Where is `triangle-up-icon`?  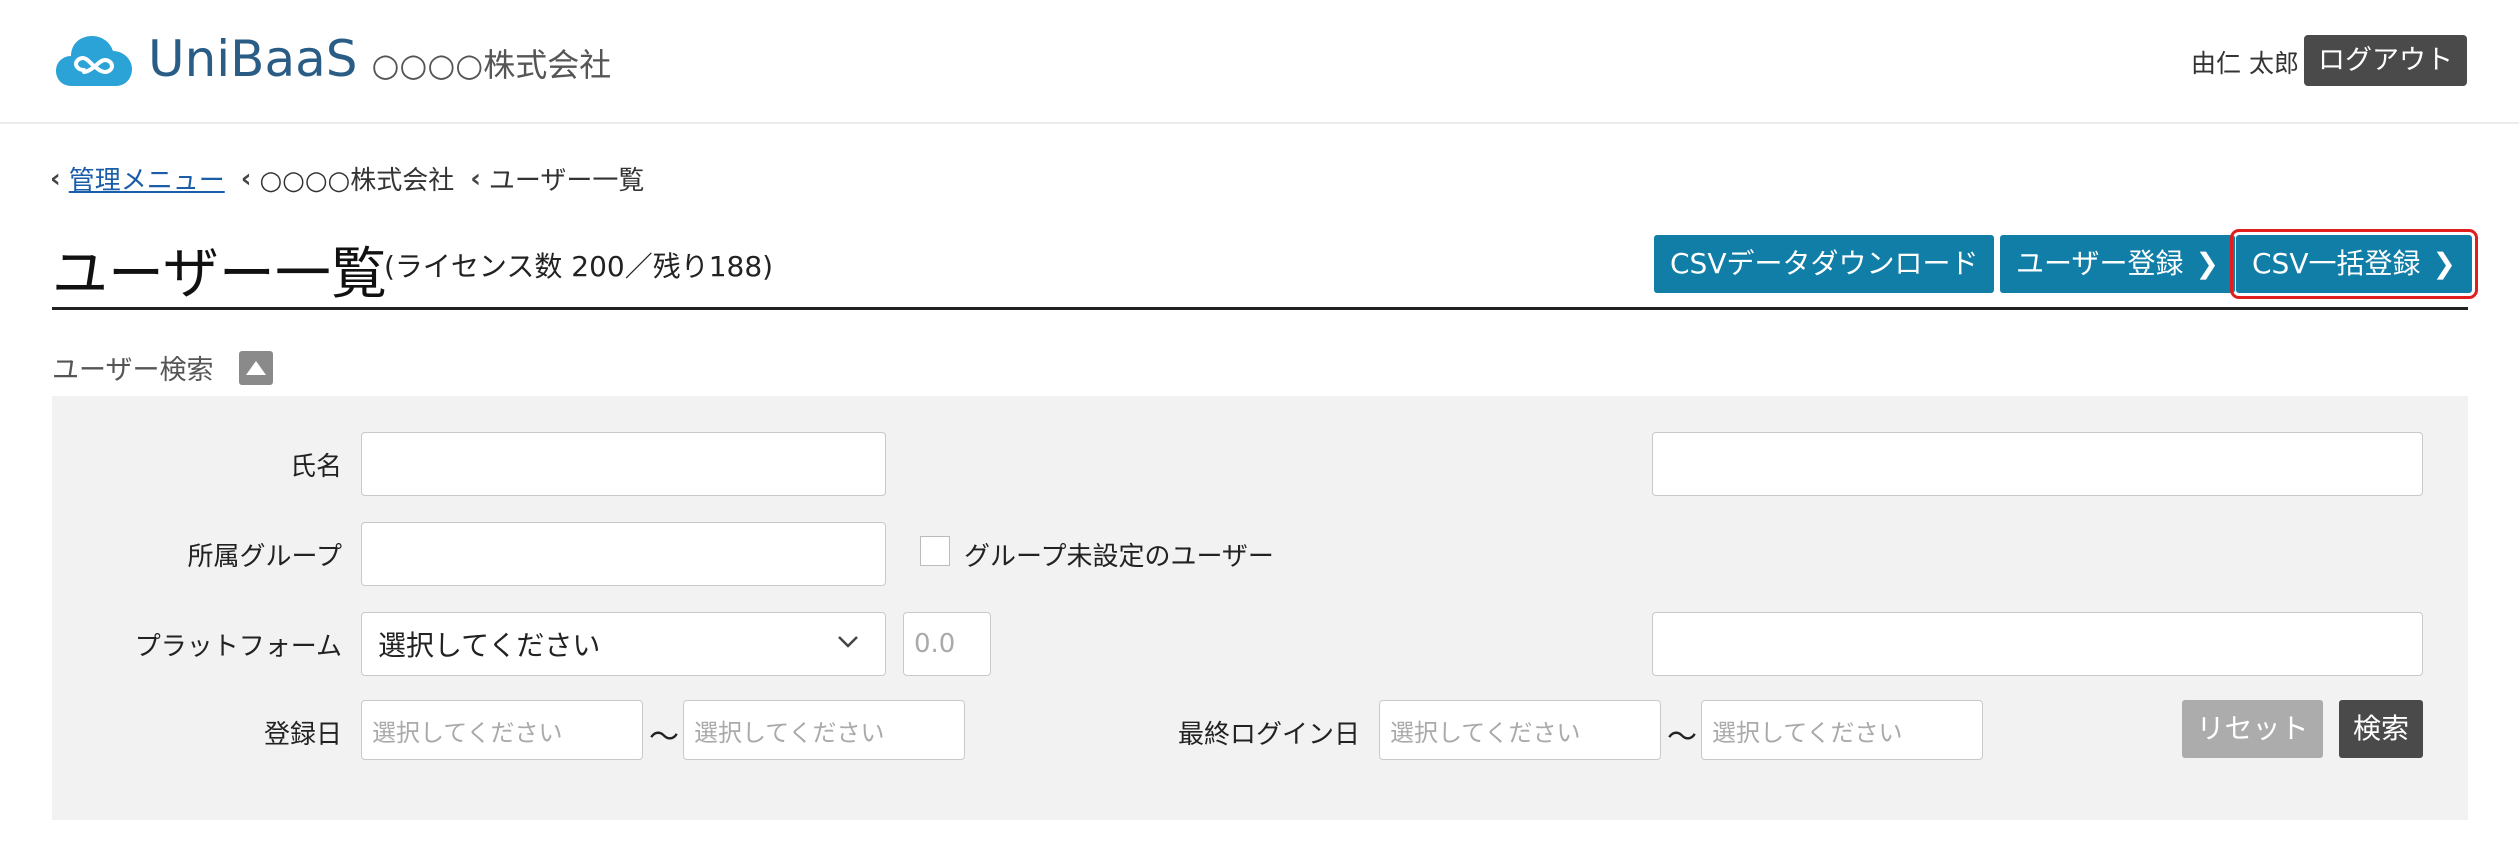
triangle-up-icon is located at coordinates (256, 367).